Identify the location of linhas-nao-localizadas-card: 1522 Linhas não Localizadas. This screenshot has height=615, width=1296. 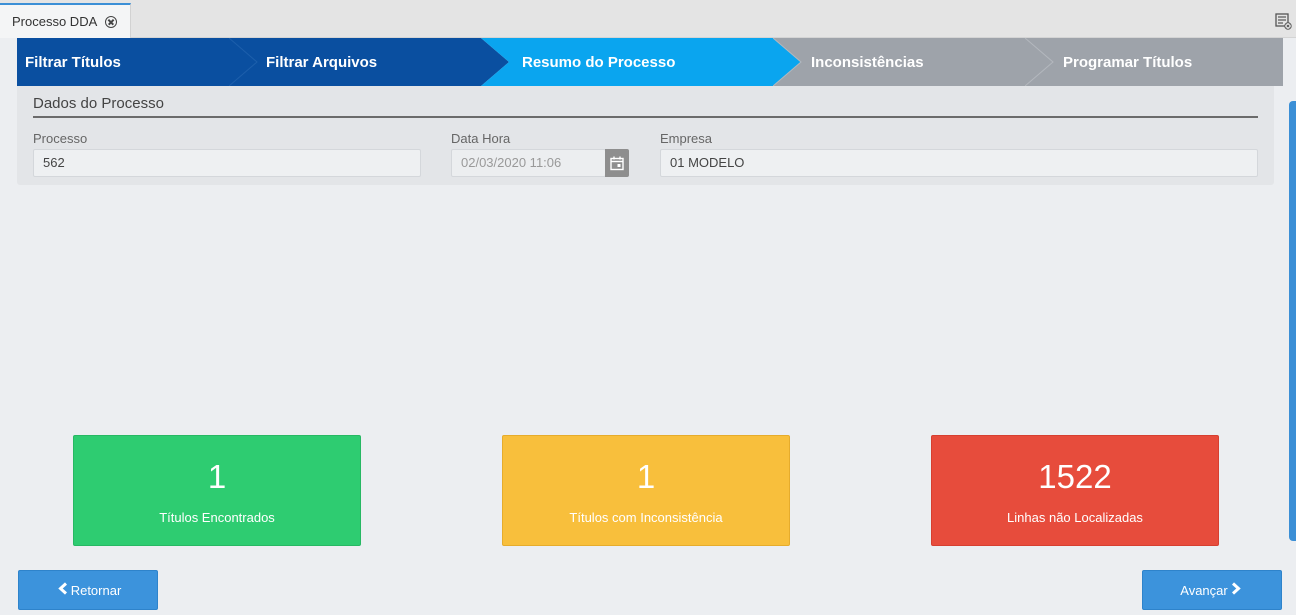
(1075, 490).